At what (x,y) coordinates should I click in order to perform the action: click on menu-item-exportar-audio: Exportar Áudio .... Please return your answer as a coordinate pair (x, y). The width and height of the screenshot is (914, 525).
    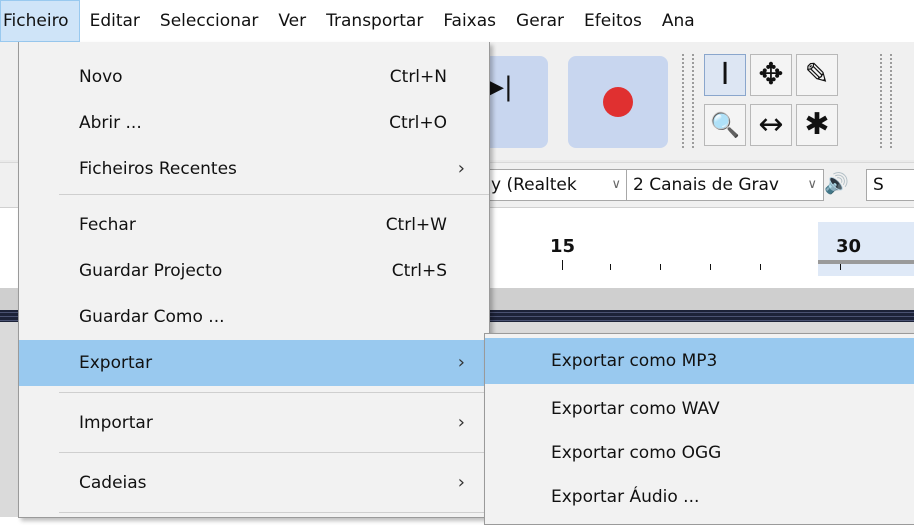
    Looking at the image, I should click on (699, 497).